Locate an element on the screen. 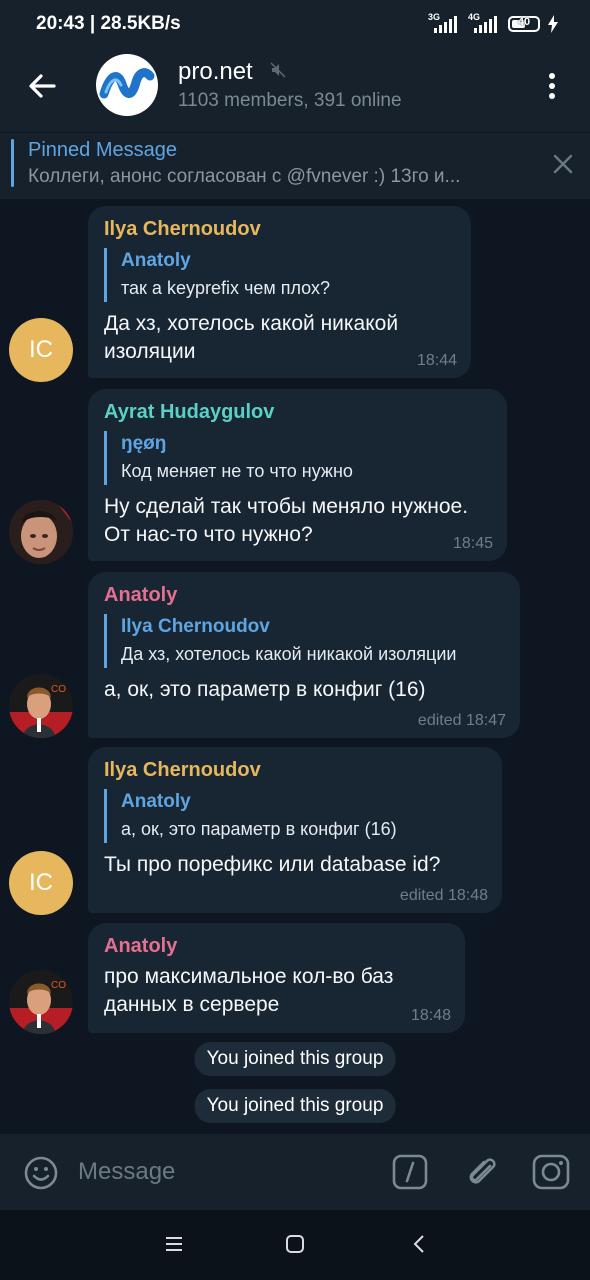  message-input-bar: Message is located at coordinates (295, 1172).